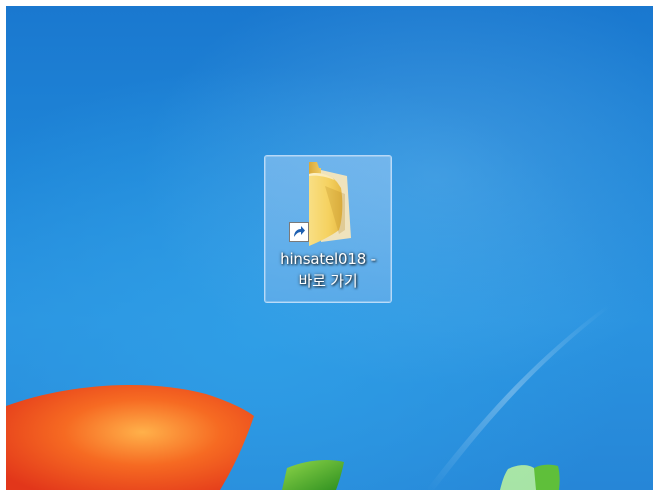 Image resolution: width=653 pixels, height=490 pixels. What do you see at coordinates (328, 281) in the screenshot?
I see `shortcut-label-line2: 바로 가기` at bounding box center [328, 281].